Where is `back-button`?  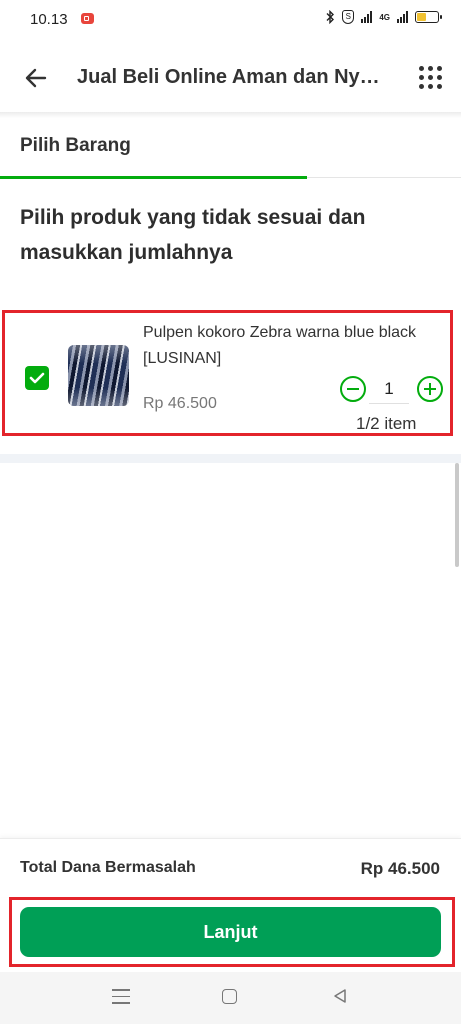 back-button is located at coordinates (36, 78).